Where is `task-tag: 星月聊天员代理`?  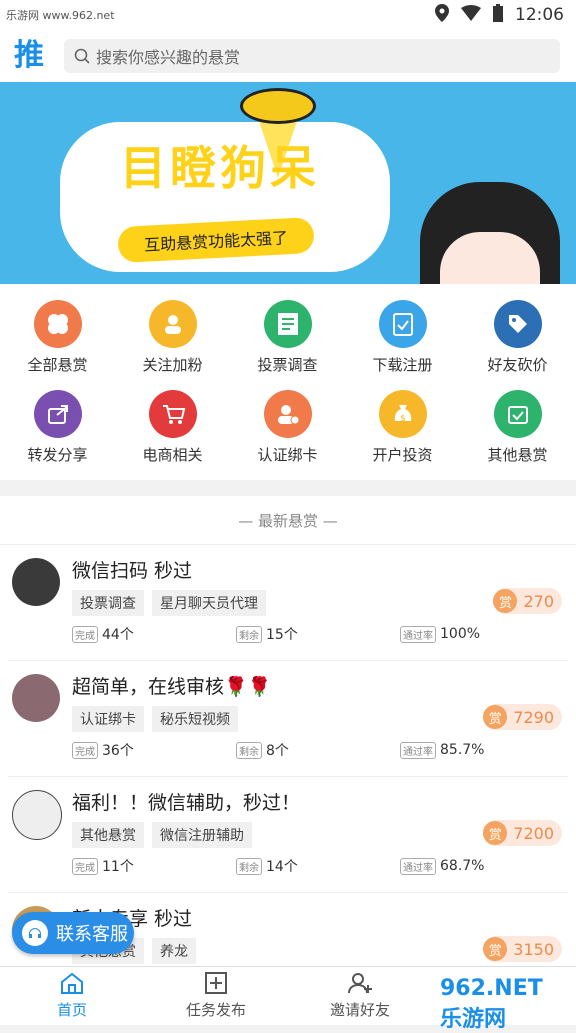 task-tag: 星月聊天员代理 is located at coordinates (209, 603).